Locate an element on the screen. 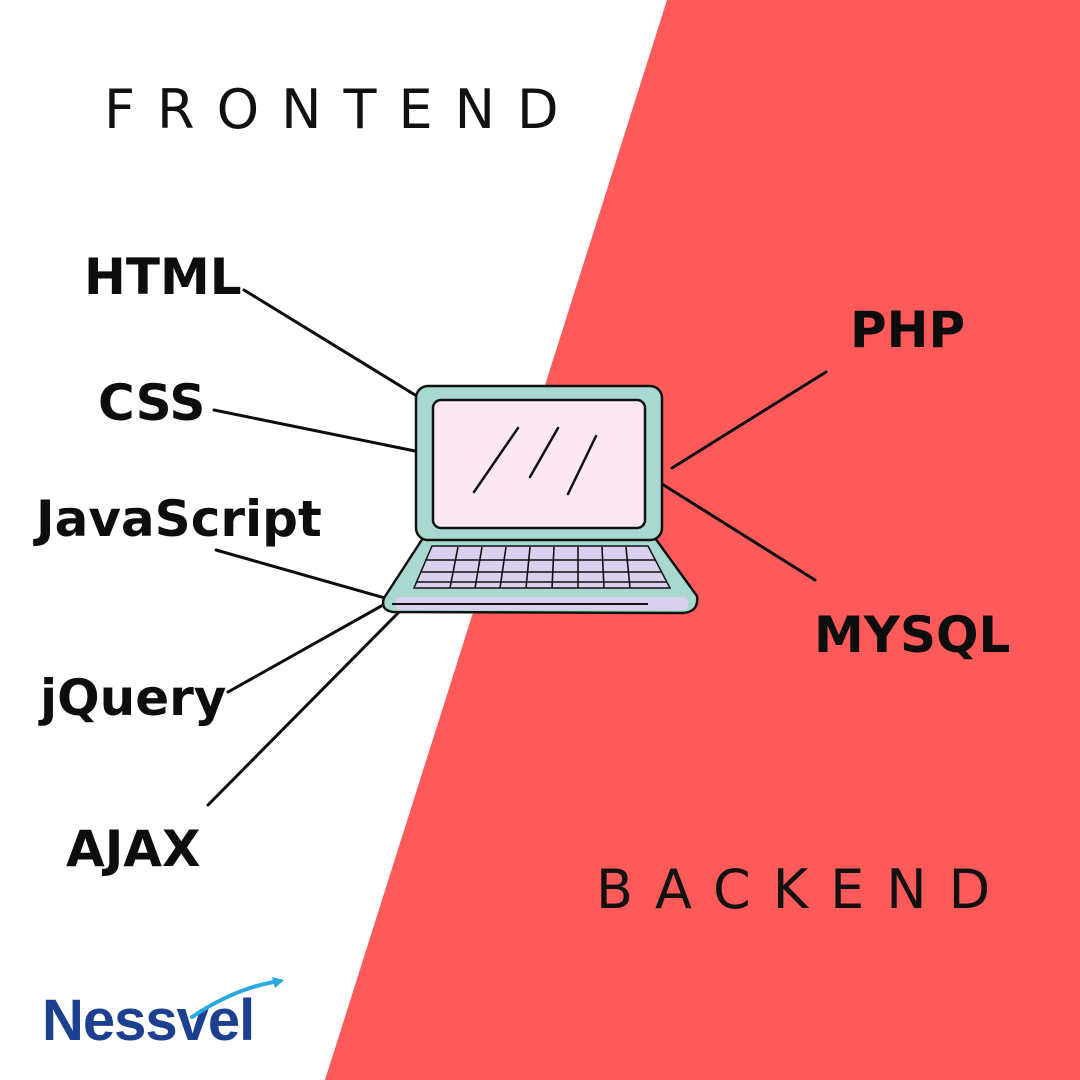 The image size is (1080, 1080). label-html: HTML is located at coordinates (163, 277).